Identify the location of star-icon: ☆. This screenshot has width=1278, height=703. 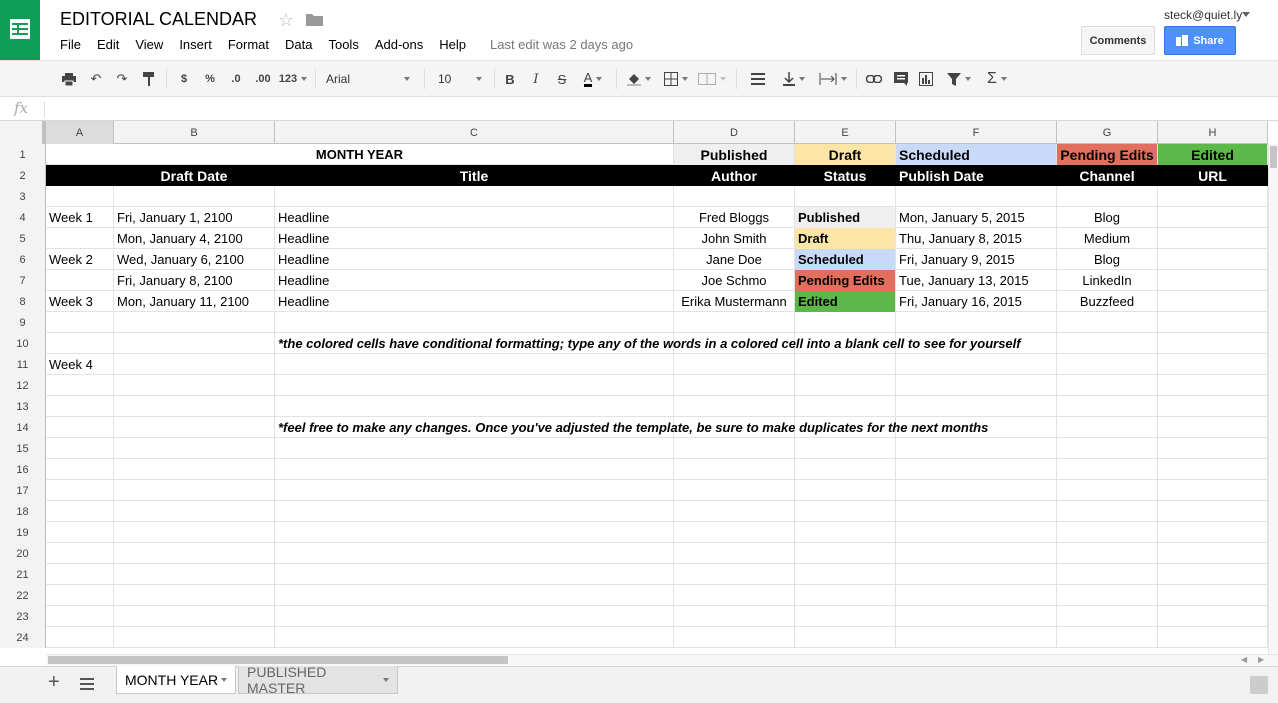
(286, 20).